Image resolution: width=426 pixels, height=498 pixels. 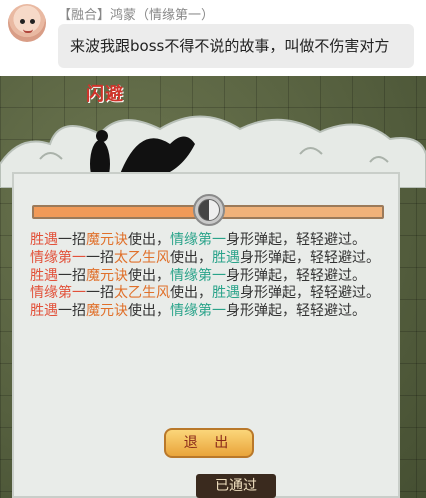 I want to click on yin-yang-icon, so click(x=209, y=210).